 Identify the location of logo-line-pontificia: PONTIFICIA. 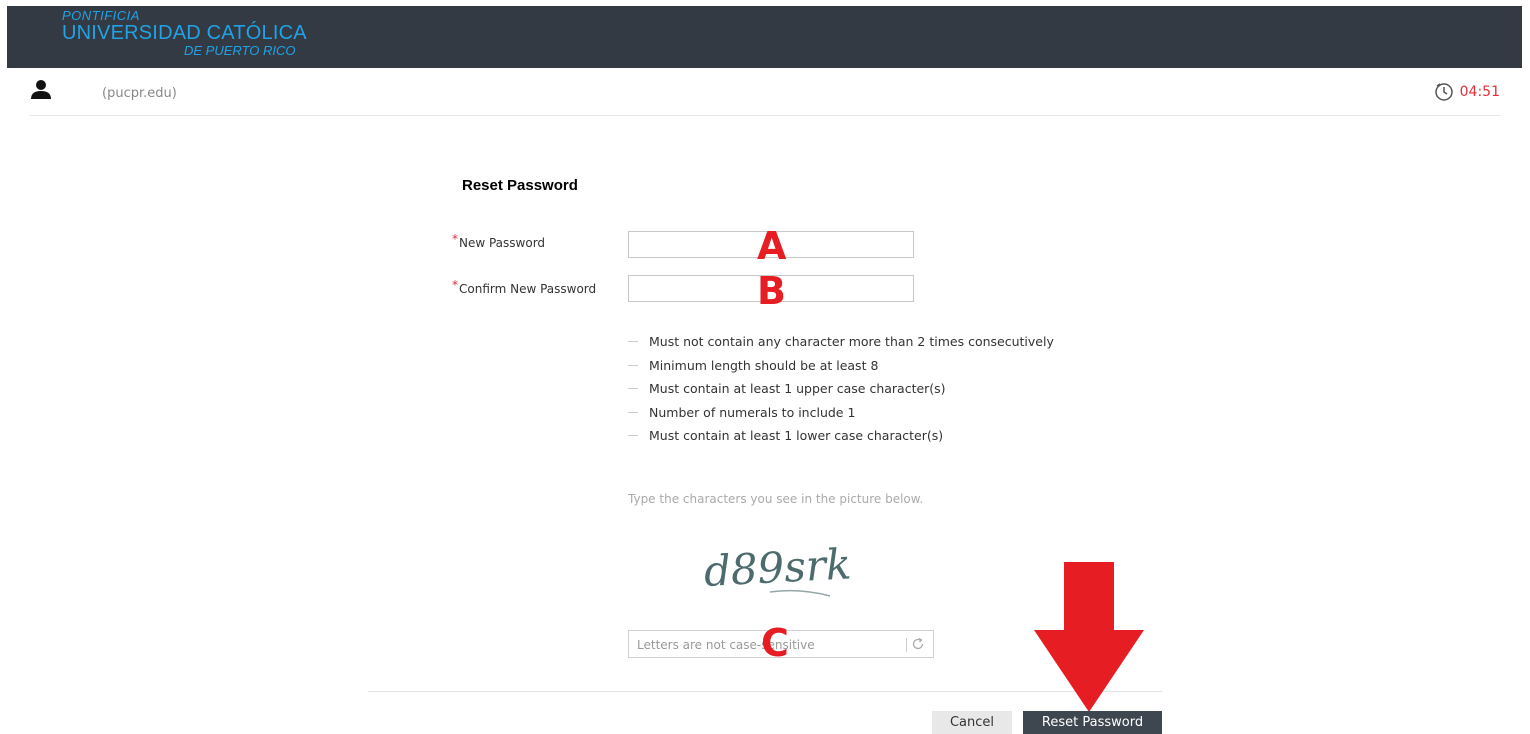
(101, 15).